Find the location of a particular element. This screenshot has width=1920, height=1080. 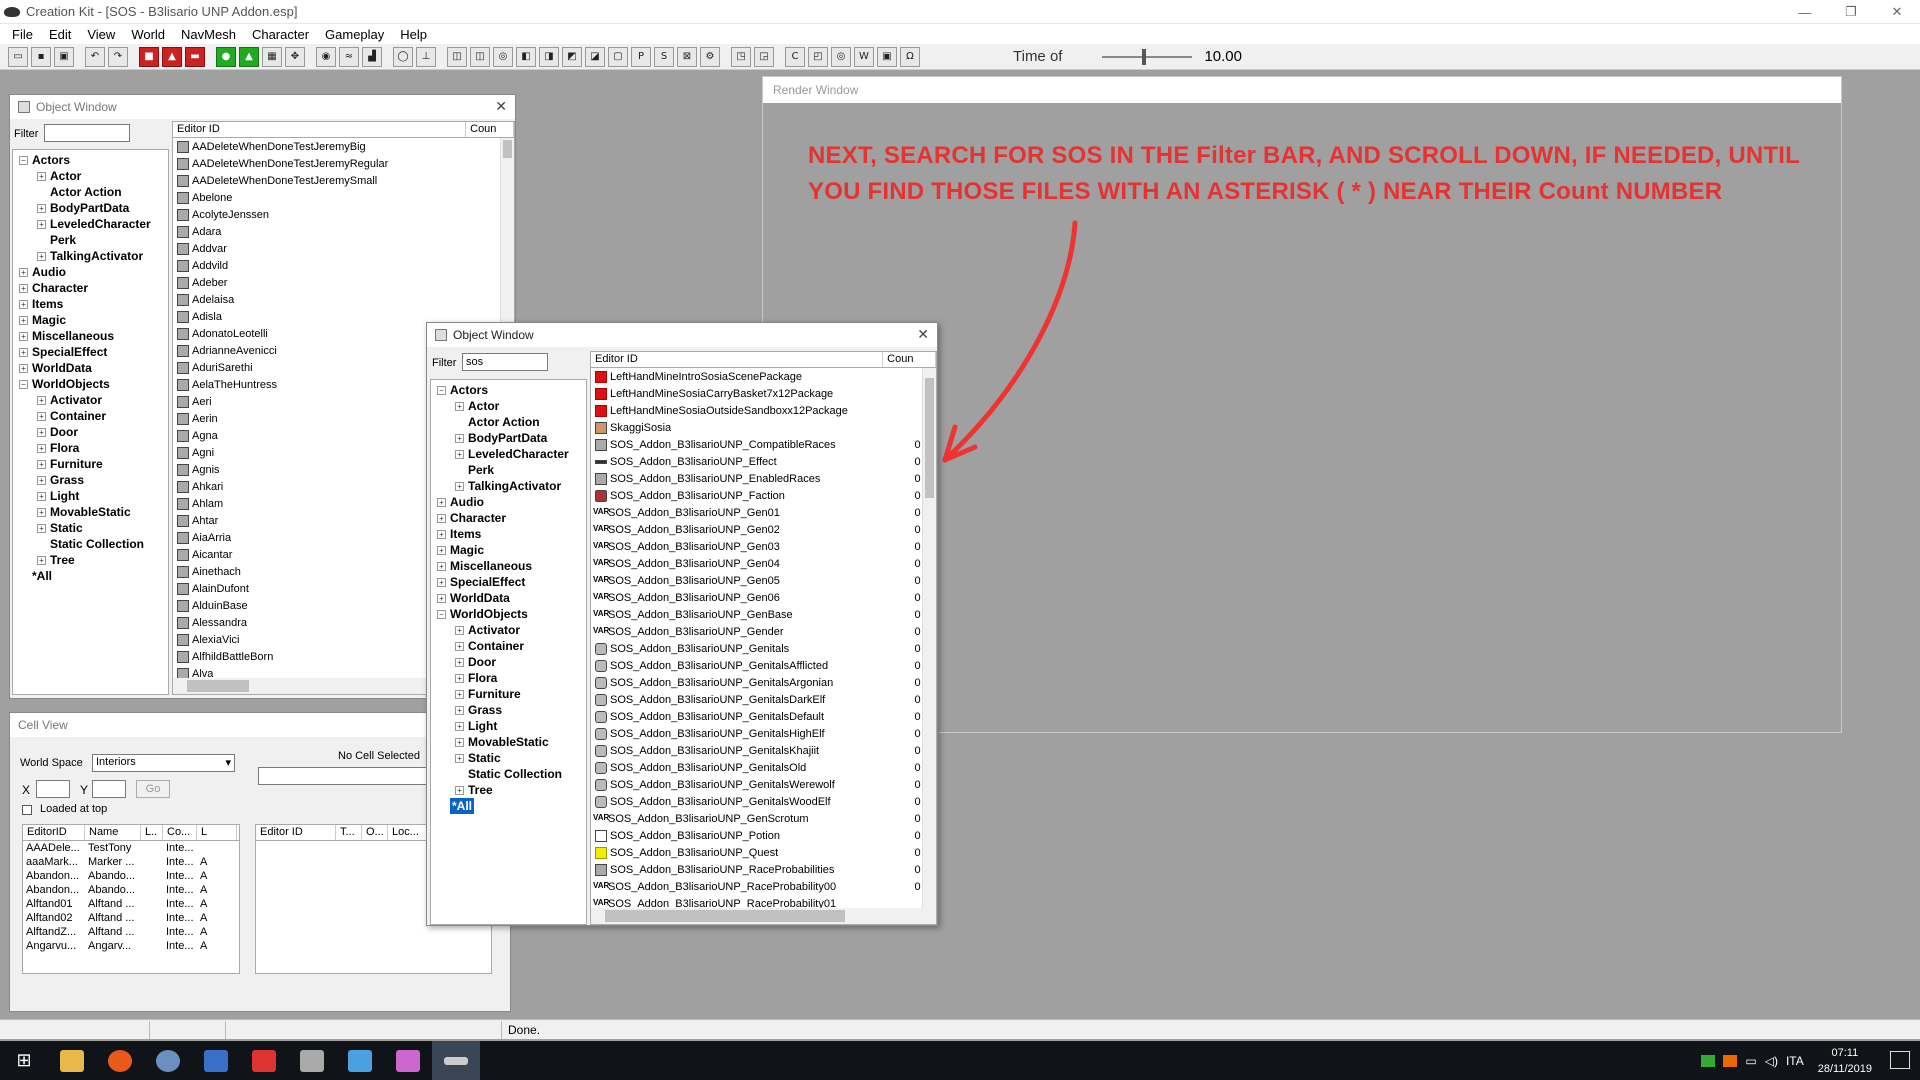

tree-node: + Grass is located at coordinates (508, 710).